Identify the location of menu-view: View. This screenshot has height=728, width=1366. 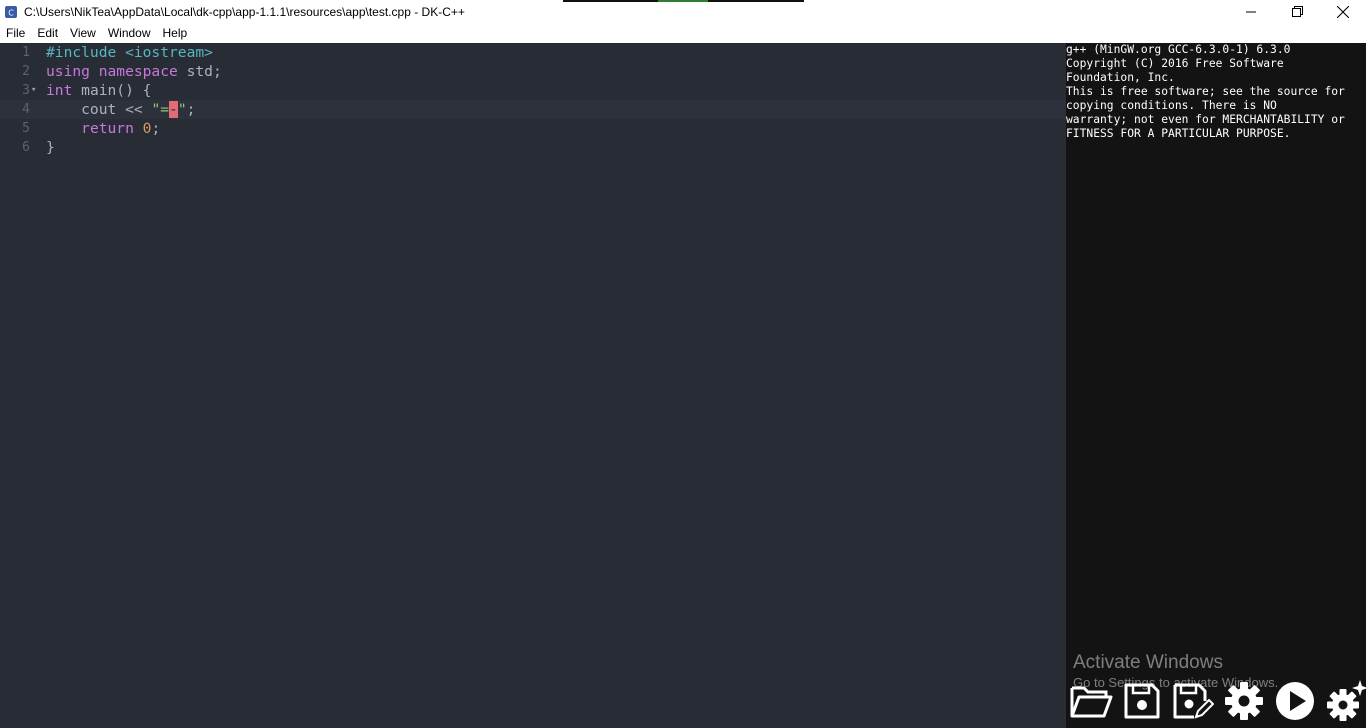
(83, 33).